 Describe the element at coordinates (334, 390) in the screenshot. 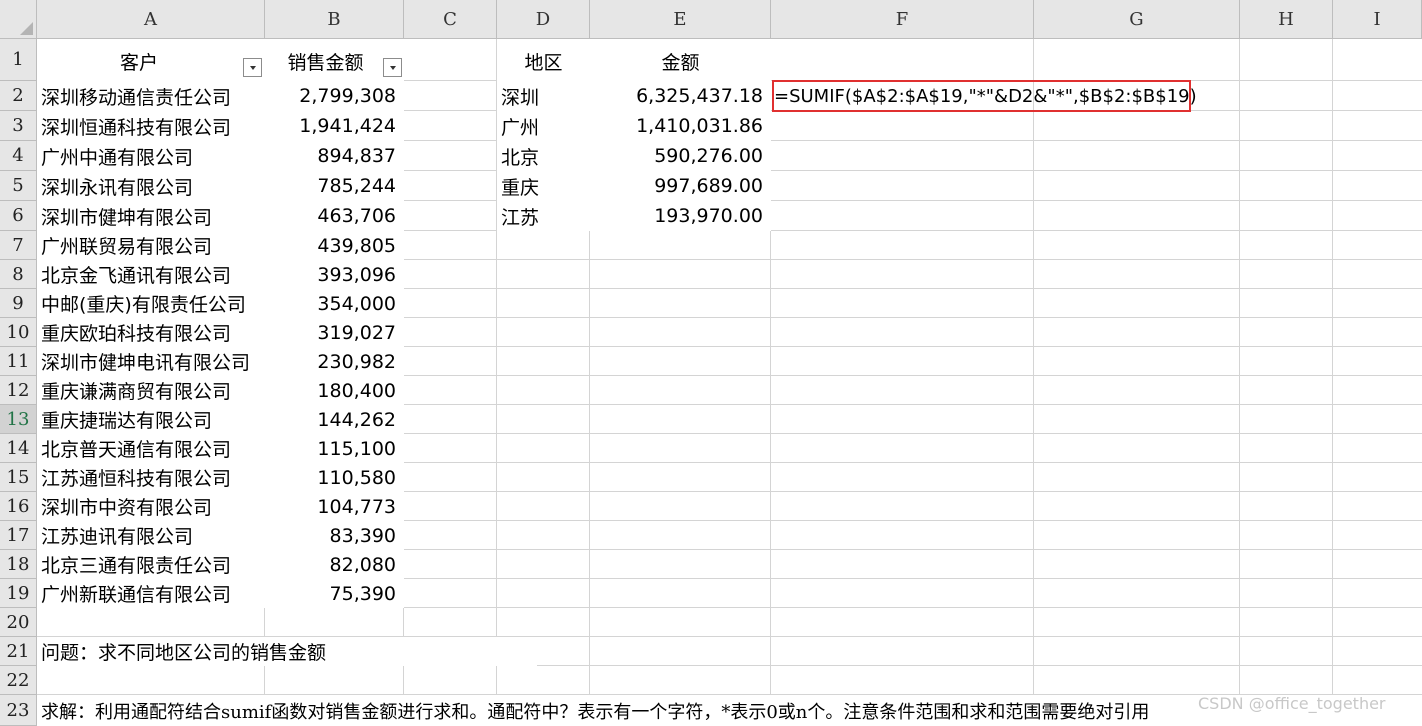

I see `sales-amount-cell: 180,400` at that location.